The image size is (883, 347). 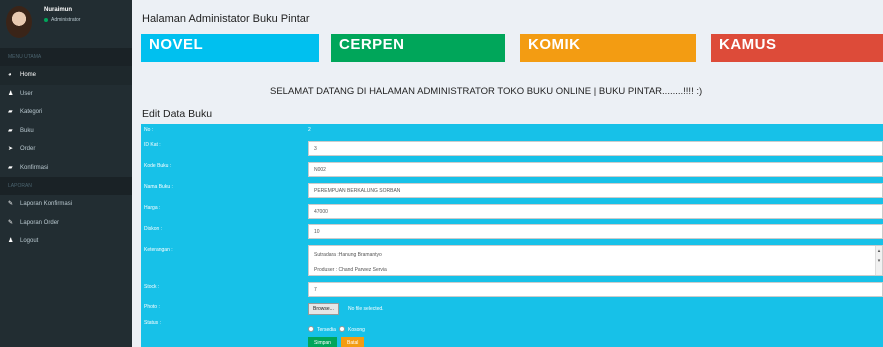 What do you see at coordinates (353, 342) in the screenshot?
I see `cancel-button: Batal` at bounding box center [353, 342].